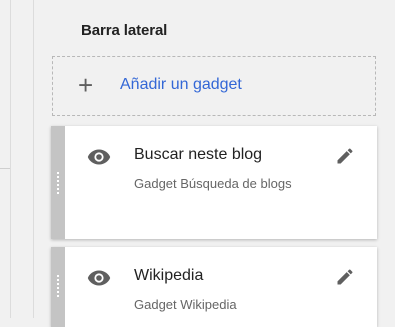  Describe the element at coordinates (5, 159) in the screenshot. I see `left-panel-edge` at that location.